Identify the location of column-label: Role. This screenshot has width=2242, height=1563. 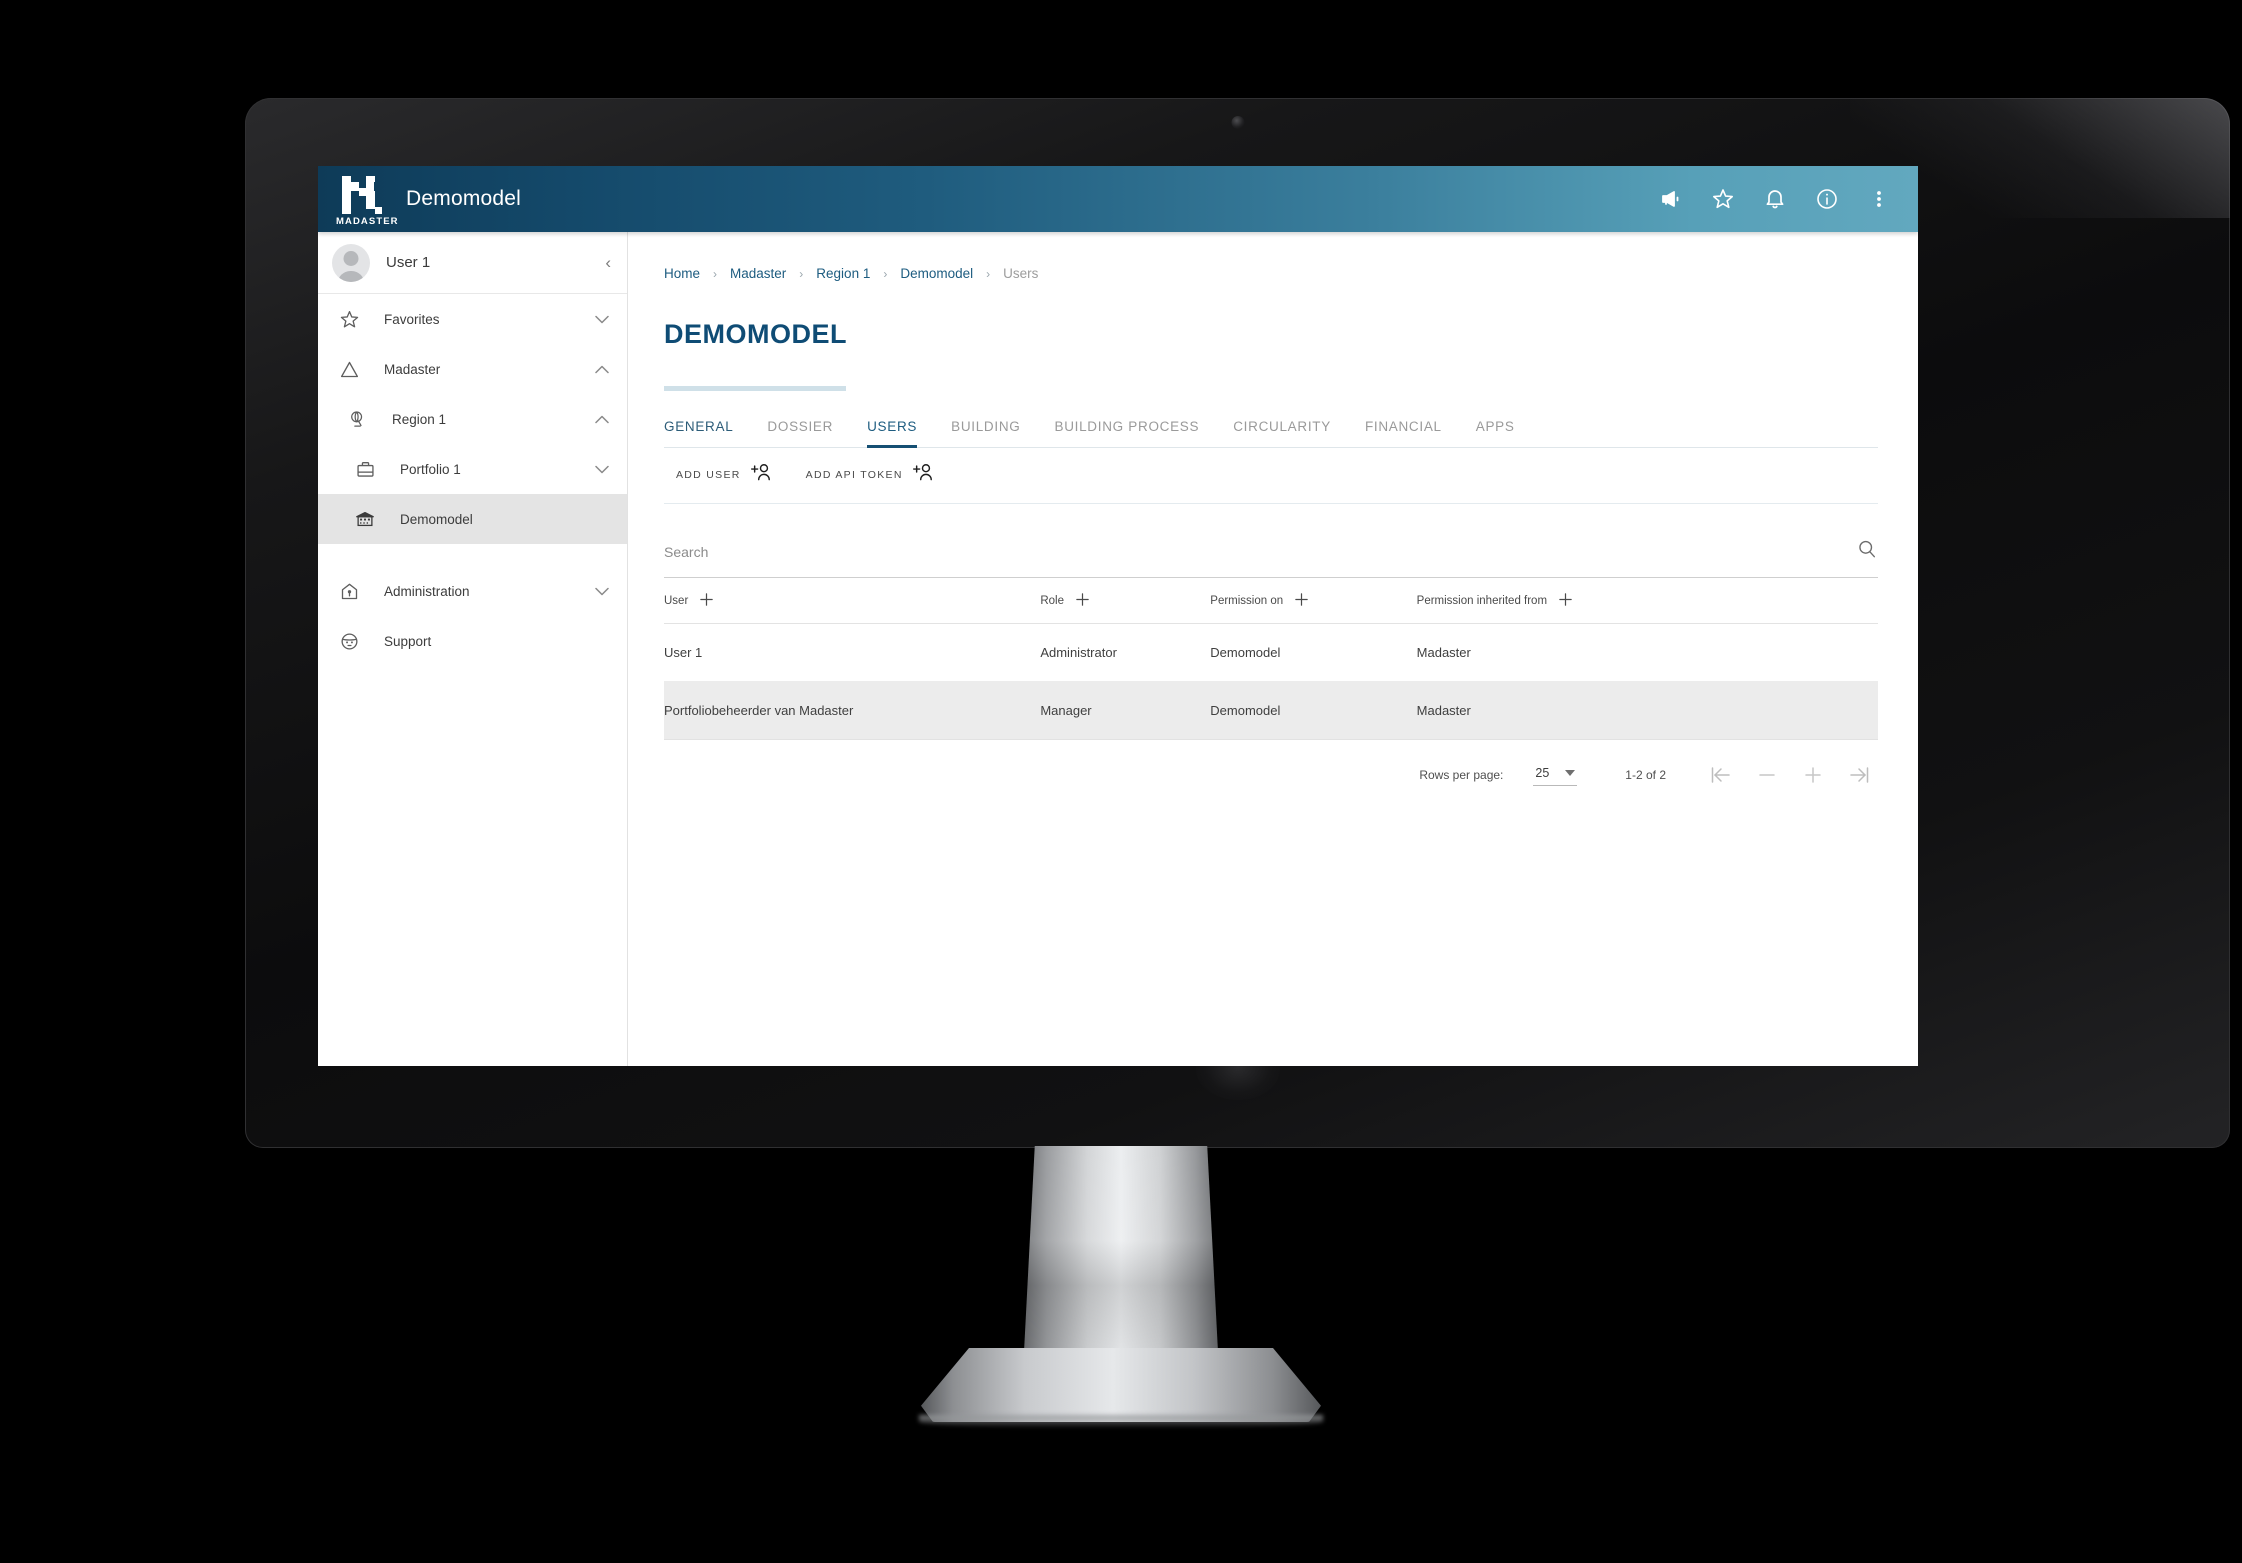
(1052, 601).